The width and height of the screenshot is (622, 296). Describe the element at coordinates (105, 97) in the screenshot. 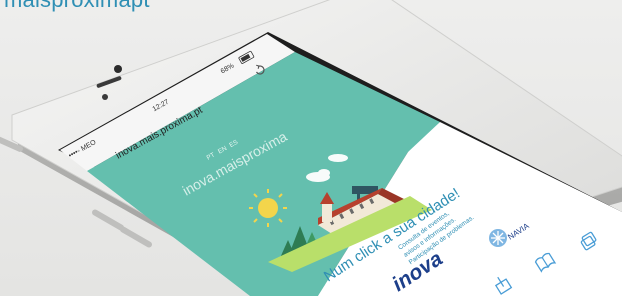

I see `proximity-sensor` at that location.